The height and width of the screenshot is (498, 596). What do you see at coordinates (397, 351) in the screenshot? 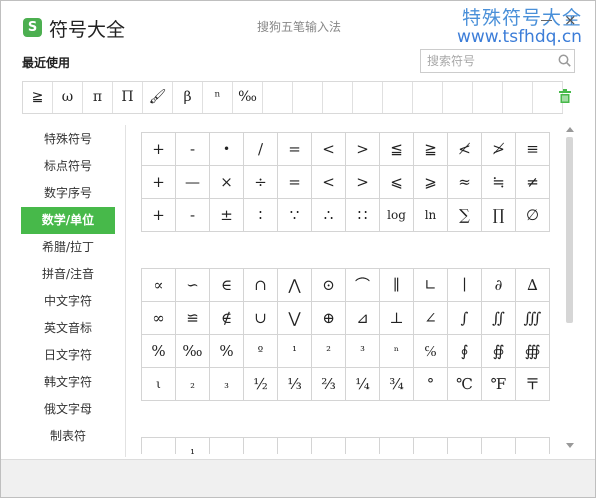
I see `symbol-cell: ⁿ` at bounding box center [397, 351].